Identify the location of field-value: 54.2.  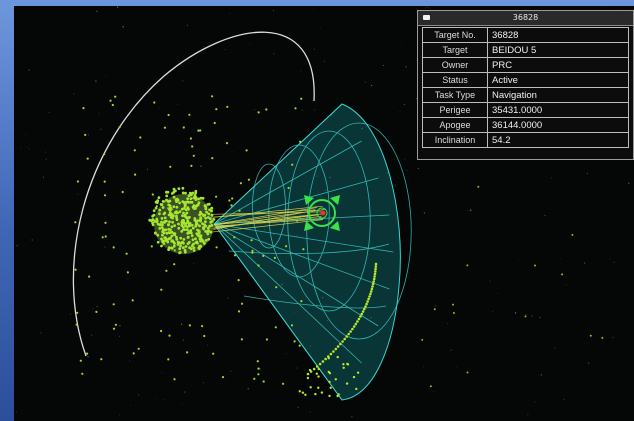
(558, 140).